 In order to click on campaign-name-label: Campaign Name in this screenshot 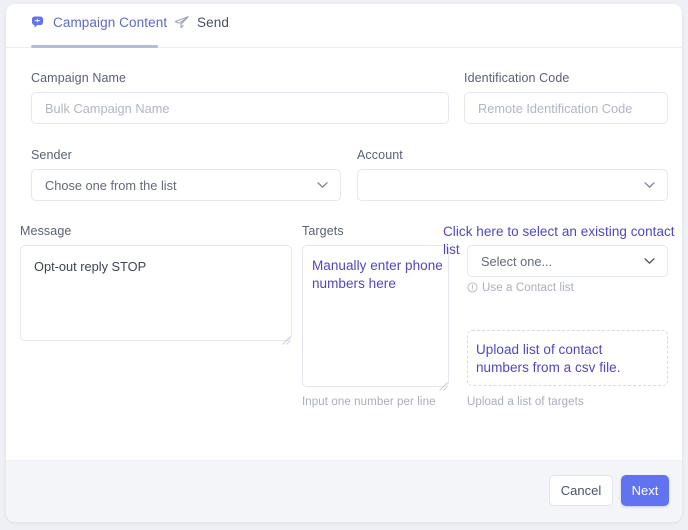, I will do `click(79, 78)`.